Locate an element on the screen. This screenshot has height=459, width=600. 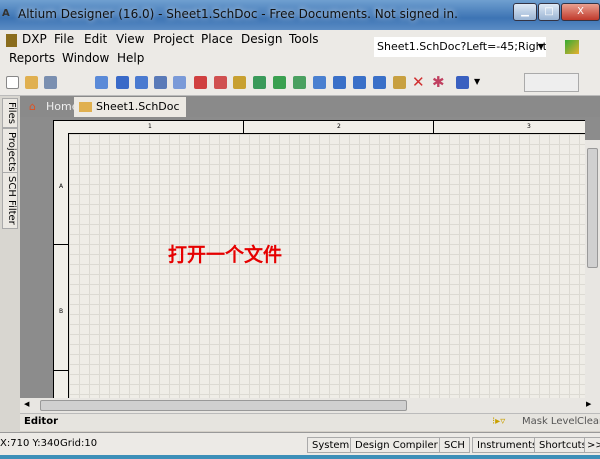
location-combo: Sheet1.SchDoc?Left=-45;Right= ▼ is located at coordinates (460, 47).